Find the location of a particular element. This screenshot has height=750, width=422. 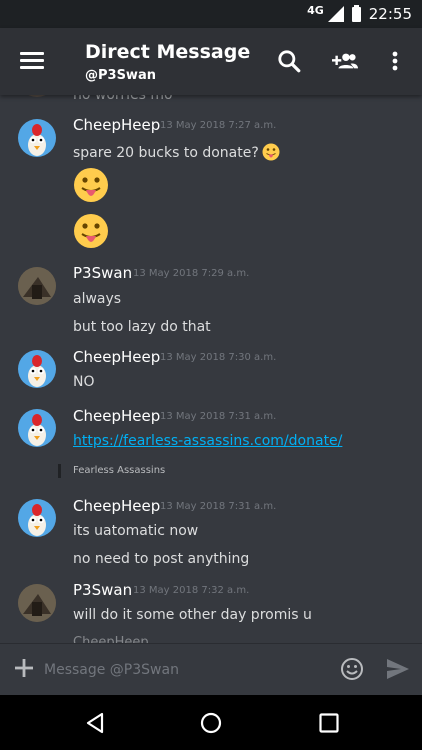

message-text: no worries mo is located at coordinates (123, 99).